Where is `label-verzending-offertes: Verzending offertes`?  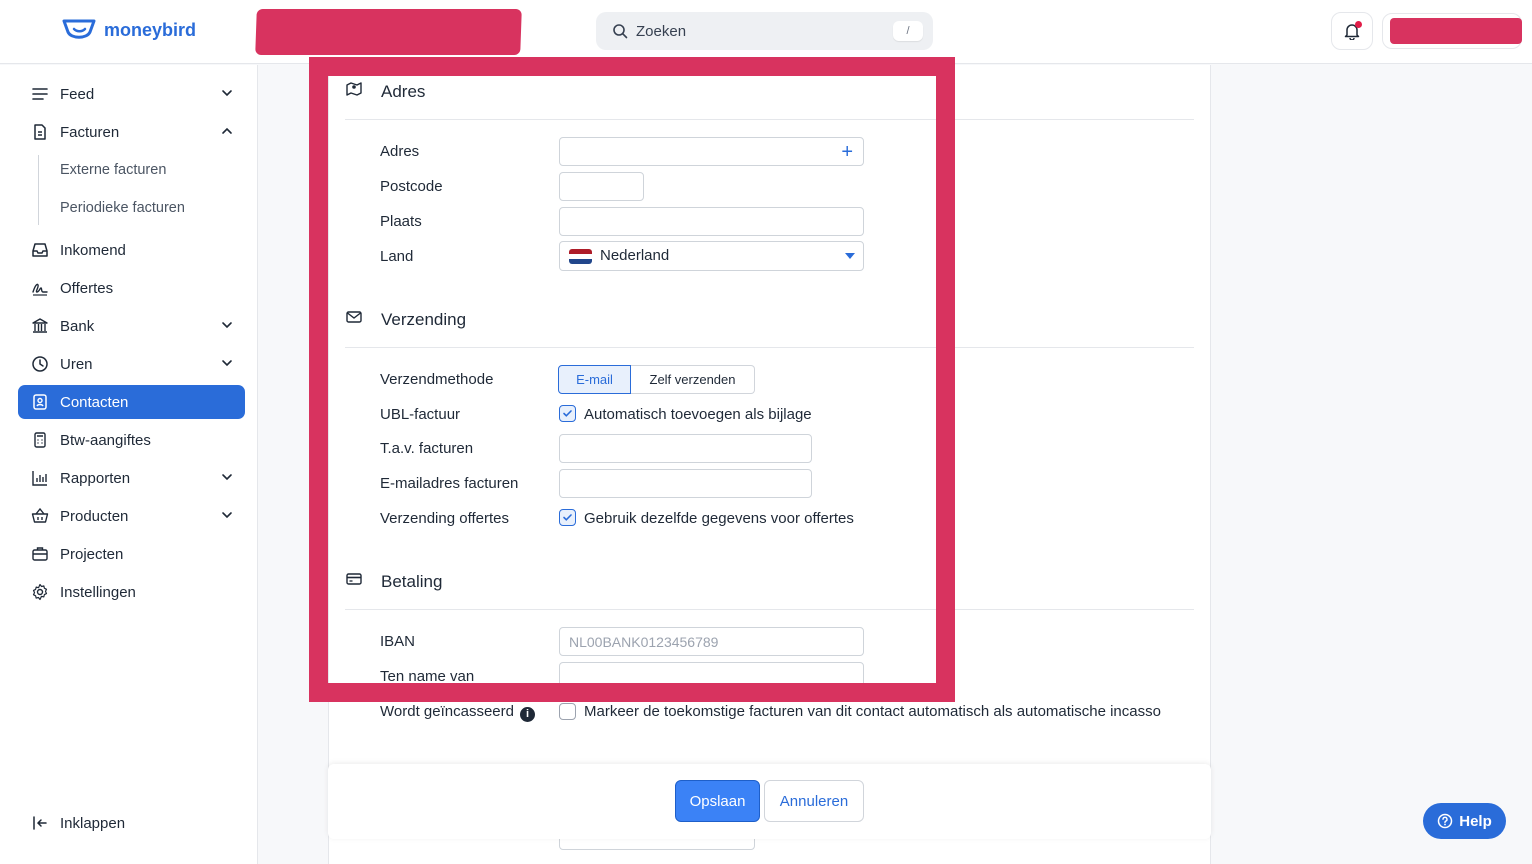
label-verzending-offertes: Verzending offertes is located at coordinates (444, 518).